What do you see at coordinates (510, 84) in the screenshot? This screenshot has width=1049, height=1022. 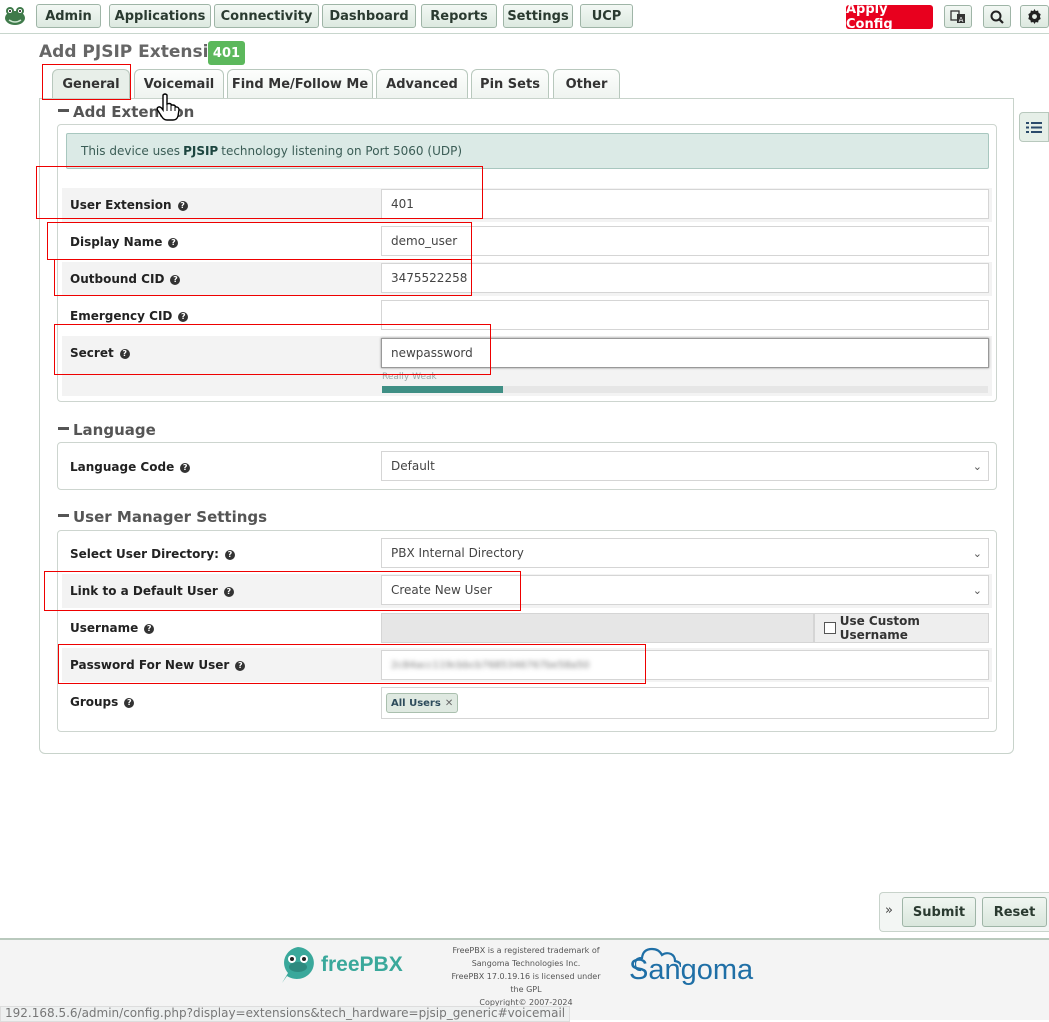 I see `tab-pin-sets: Pin Sets` at bounding box center [510, 84].